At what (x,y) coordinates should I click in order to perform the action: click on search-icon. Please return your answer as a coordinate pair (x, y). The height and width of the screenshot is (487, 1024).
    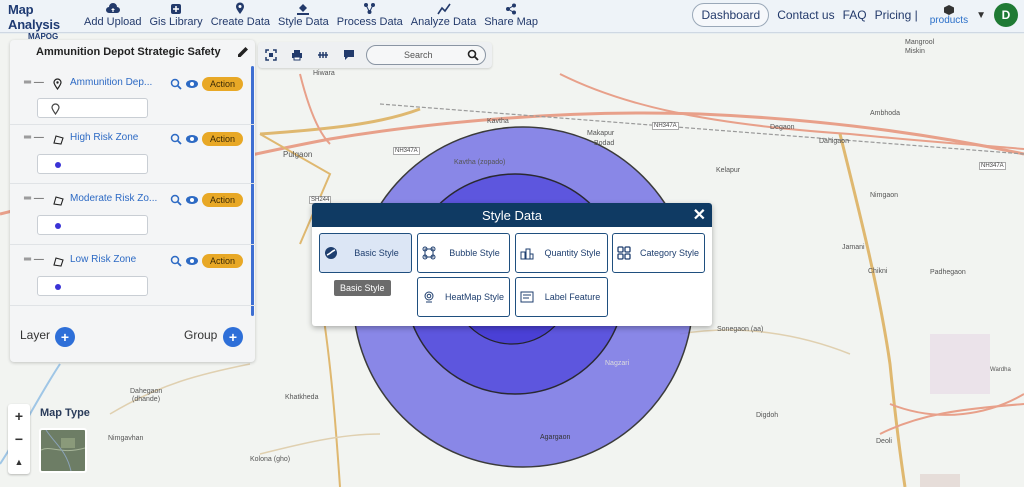
    Looking at the image, I should click on (473, 56).